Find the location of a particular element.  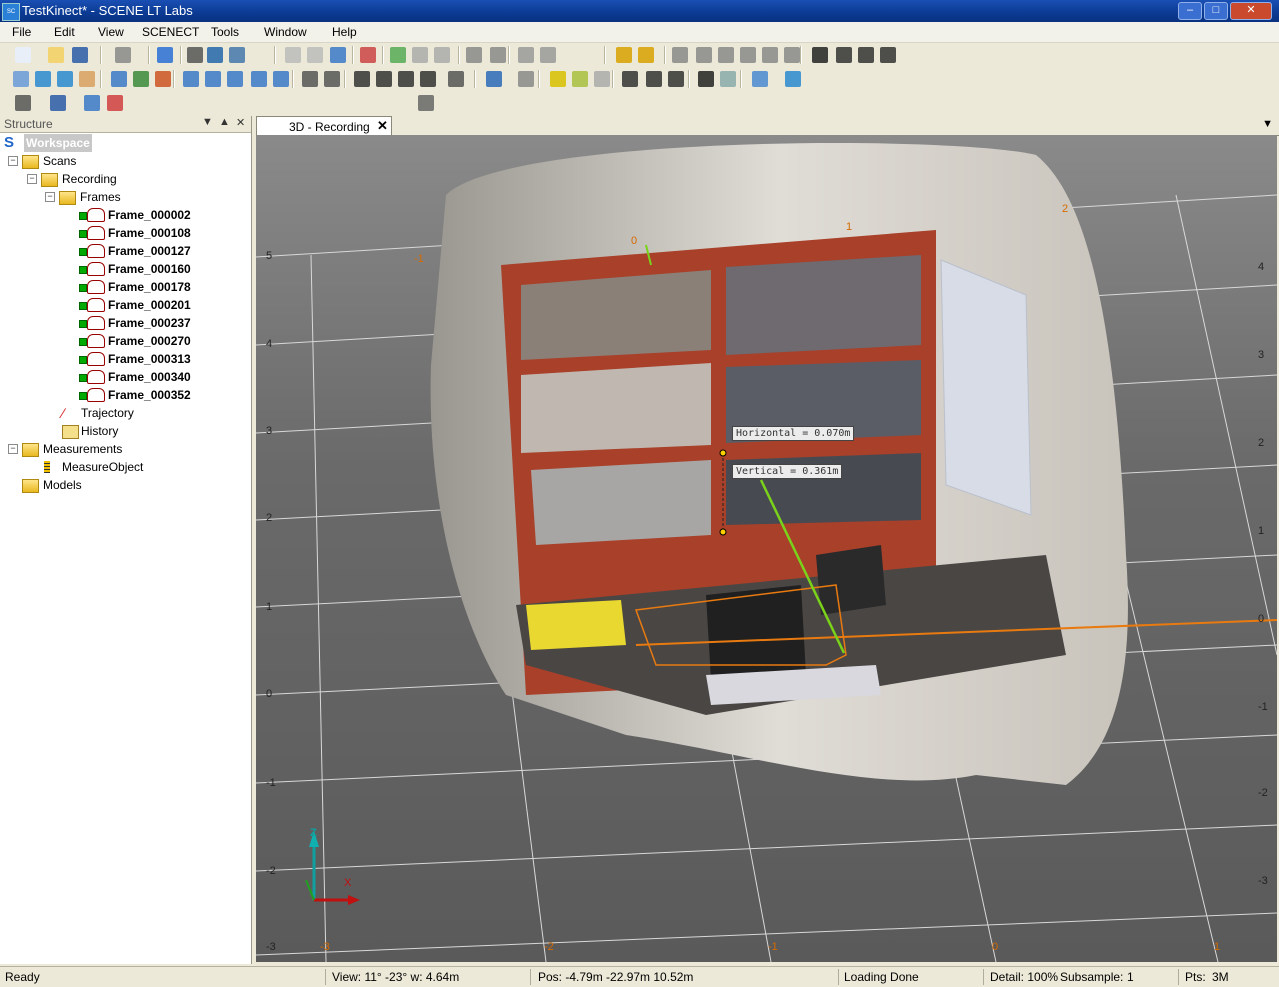

flag-icon is located at coordinates (558, 79).